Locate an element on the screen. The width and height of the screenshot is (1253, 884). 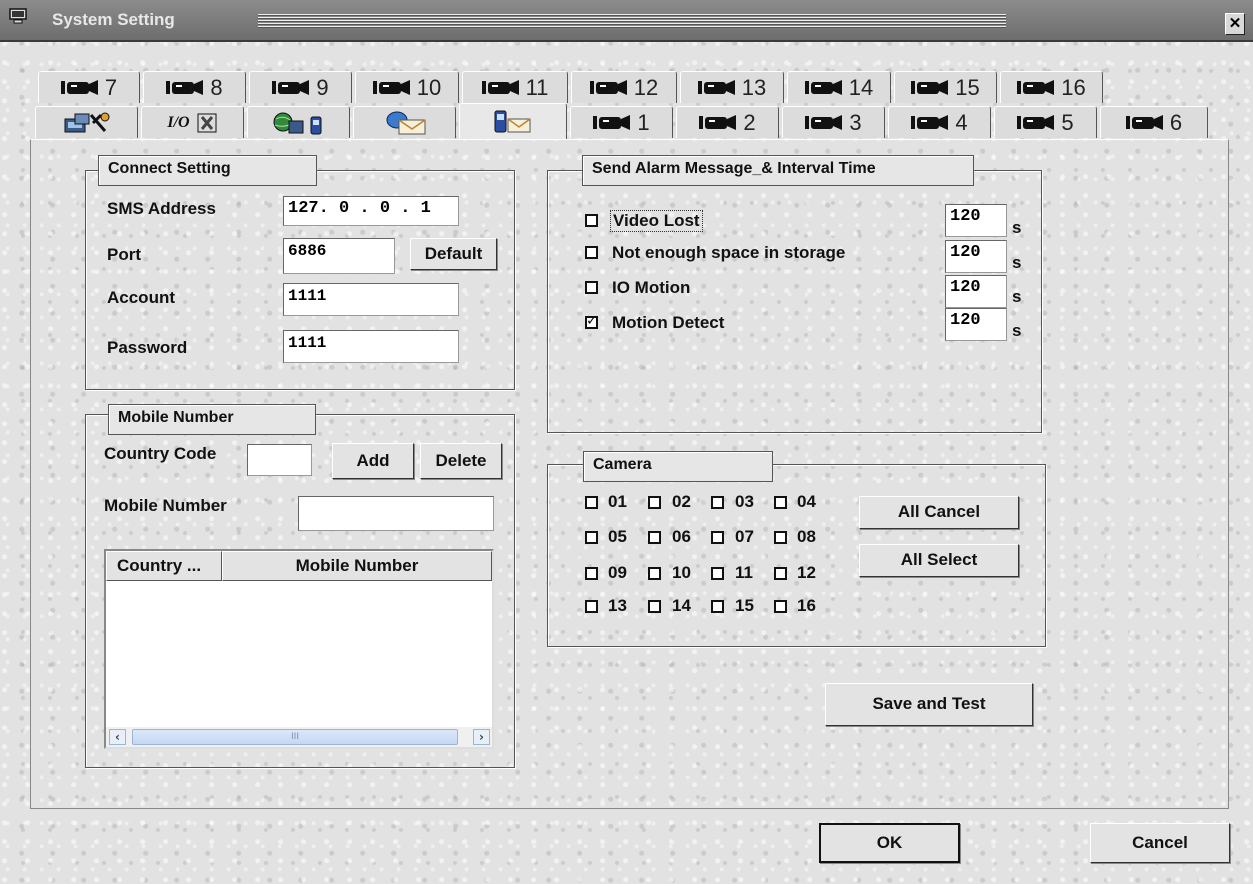
camera-03-checkbox is located at coordinates (717, 502).